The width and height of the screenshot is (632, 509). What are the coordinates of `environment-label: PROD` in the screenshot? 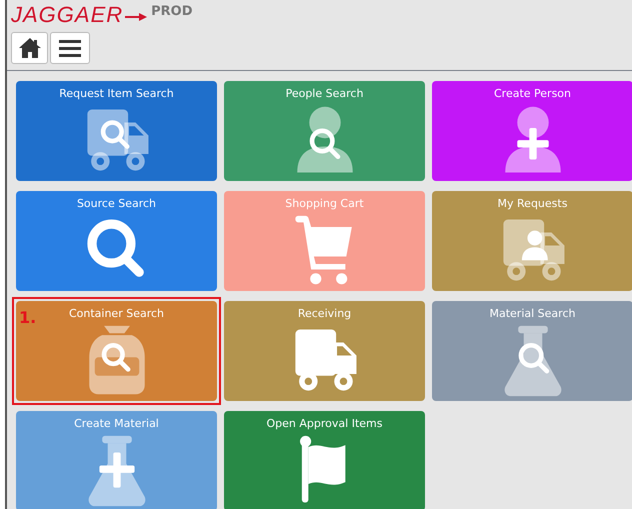 It's located at (172, 11).